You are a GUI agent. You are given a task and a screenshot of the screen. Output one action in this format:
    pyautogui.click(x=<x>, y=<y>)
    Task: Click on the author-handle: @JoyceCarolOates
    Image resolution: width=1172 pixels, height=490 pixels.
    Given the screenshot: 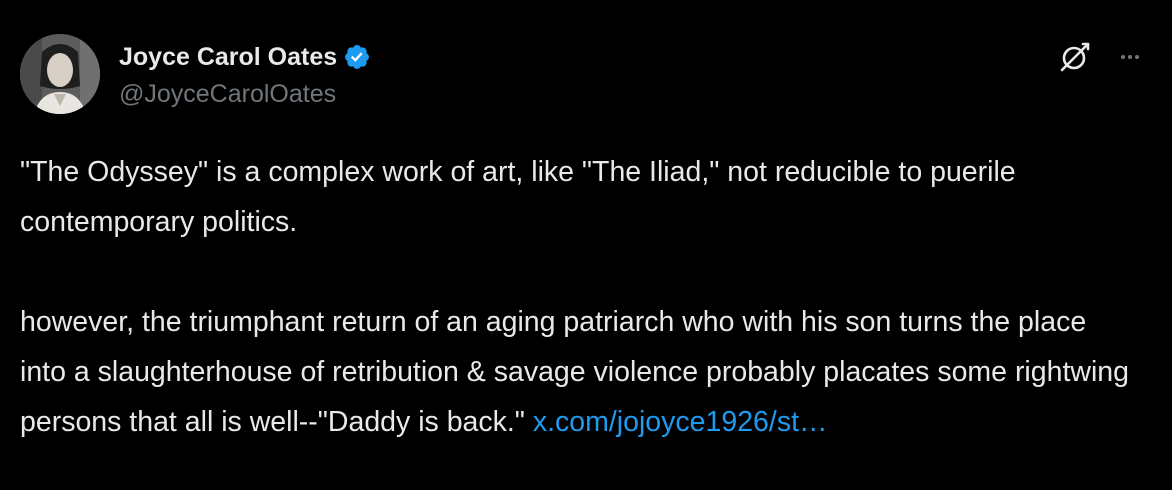 What is the action you would take?
    pyautogui.click(x=227, y=94)
    